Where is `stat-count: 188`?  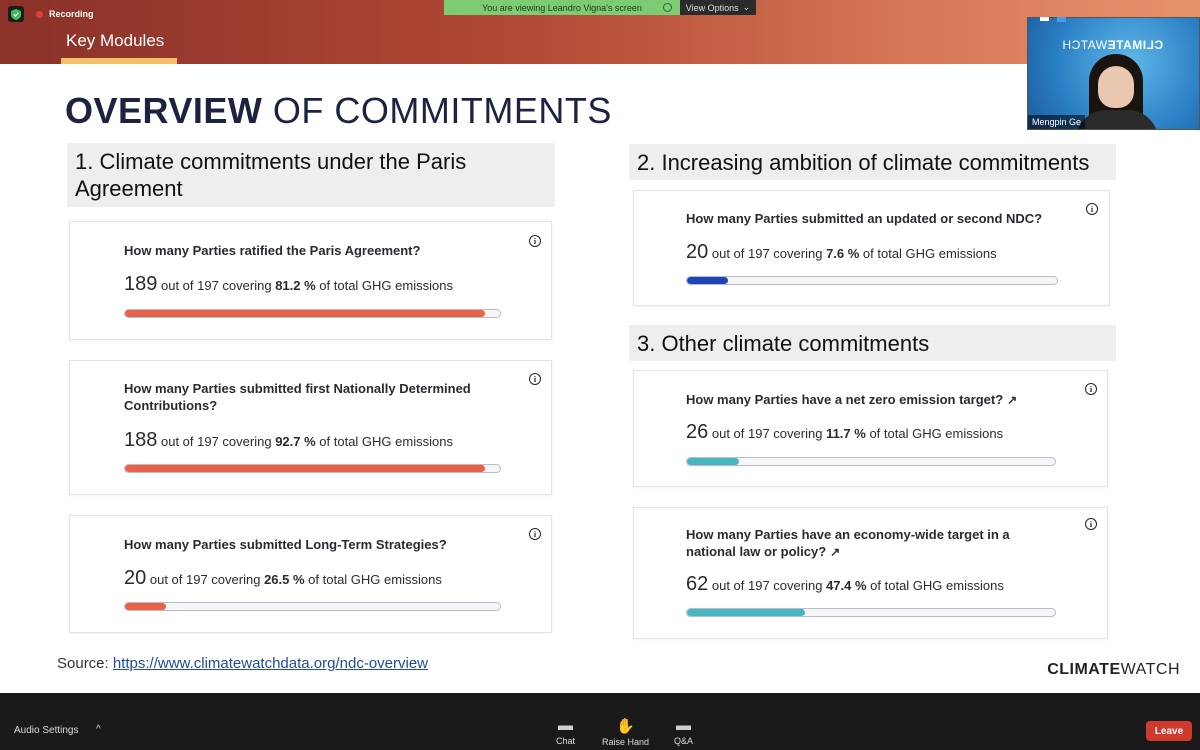
stat-count: 188 is located at coordinates (141, 440).